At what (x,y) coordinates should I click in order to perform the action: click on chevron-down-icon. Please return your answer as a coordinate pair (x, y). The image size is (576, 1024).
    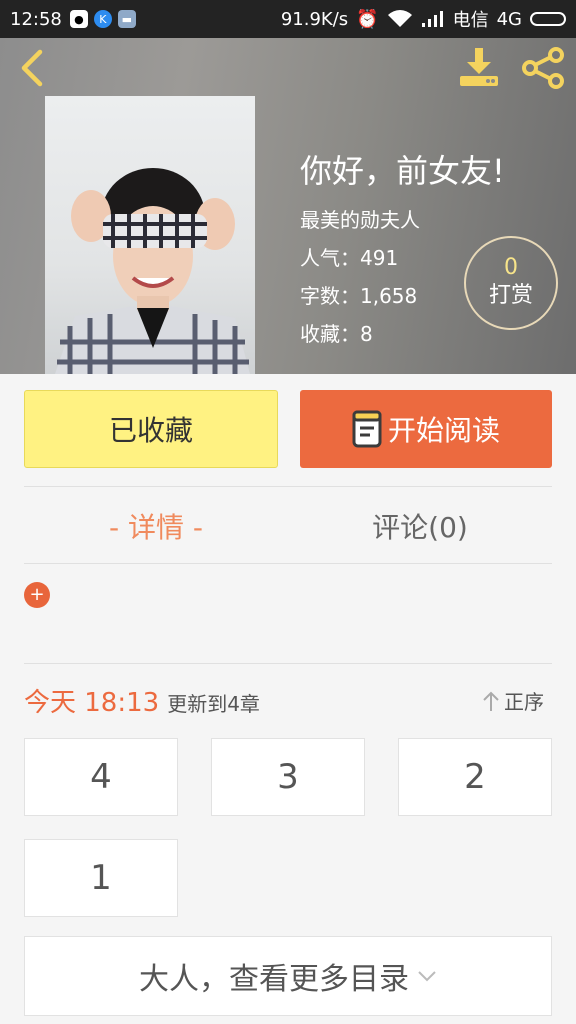
    Looking at the image, I should click on (427, 976).